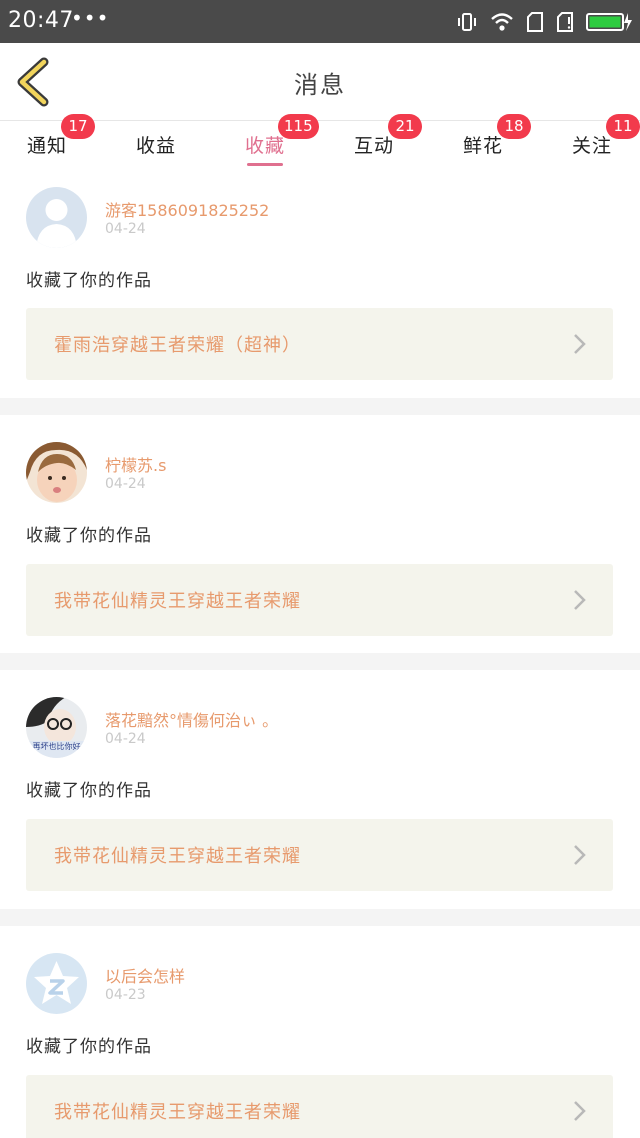 This screenshot has width=640, height=1138. I want to click on vibrate-icon, so click(467, 22).